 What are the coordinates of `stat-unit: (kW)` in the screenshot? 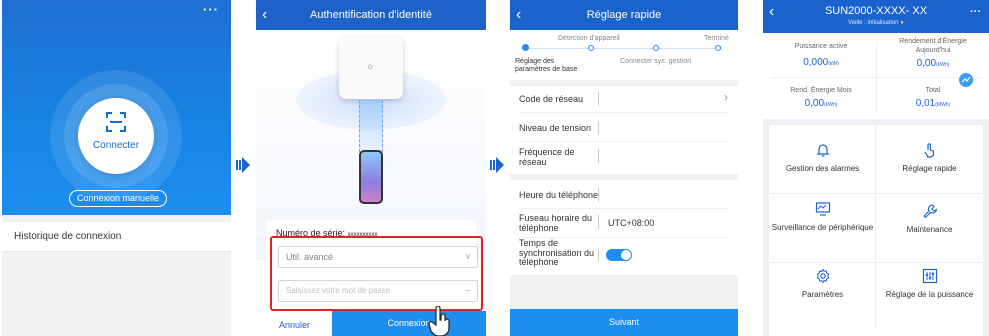 It's located at (833, 64).